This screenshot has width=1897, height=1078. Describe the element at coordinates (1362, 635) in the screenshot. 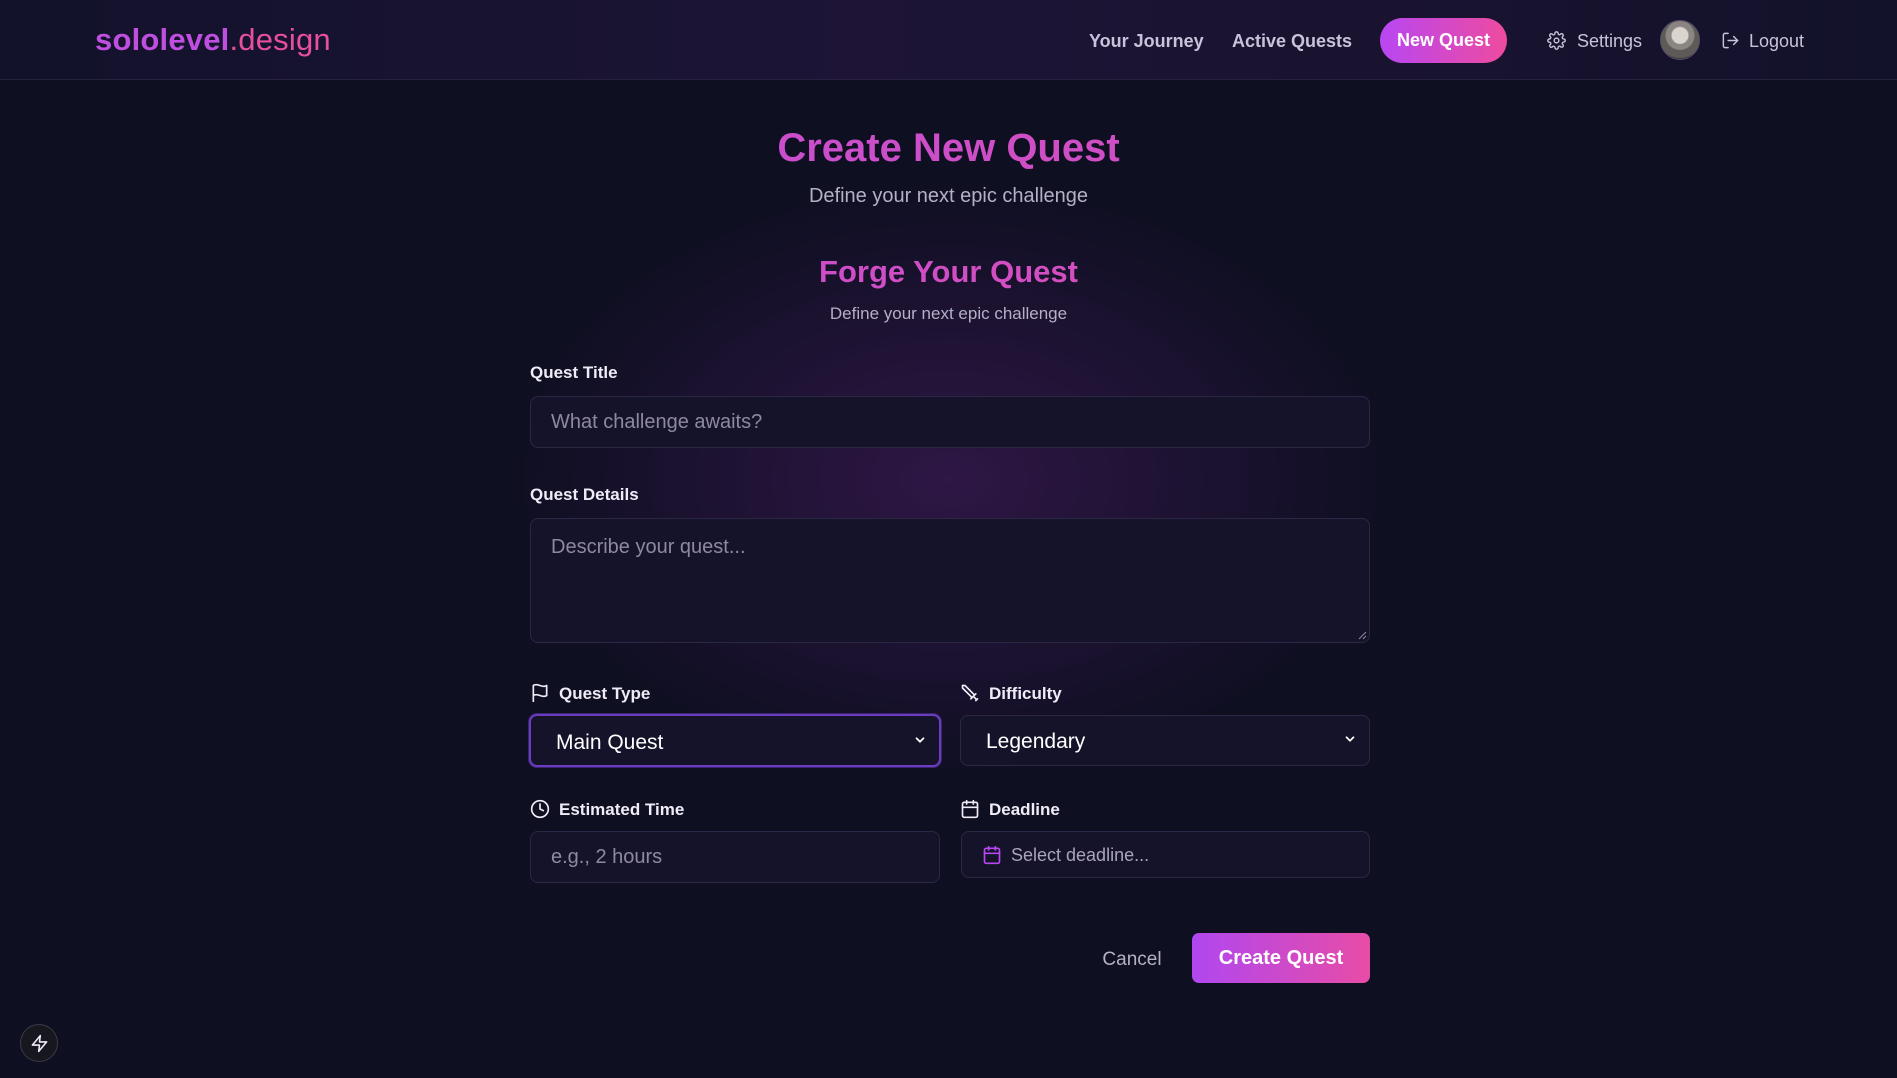

I see `resize-handle-icon` at that location.